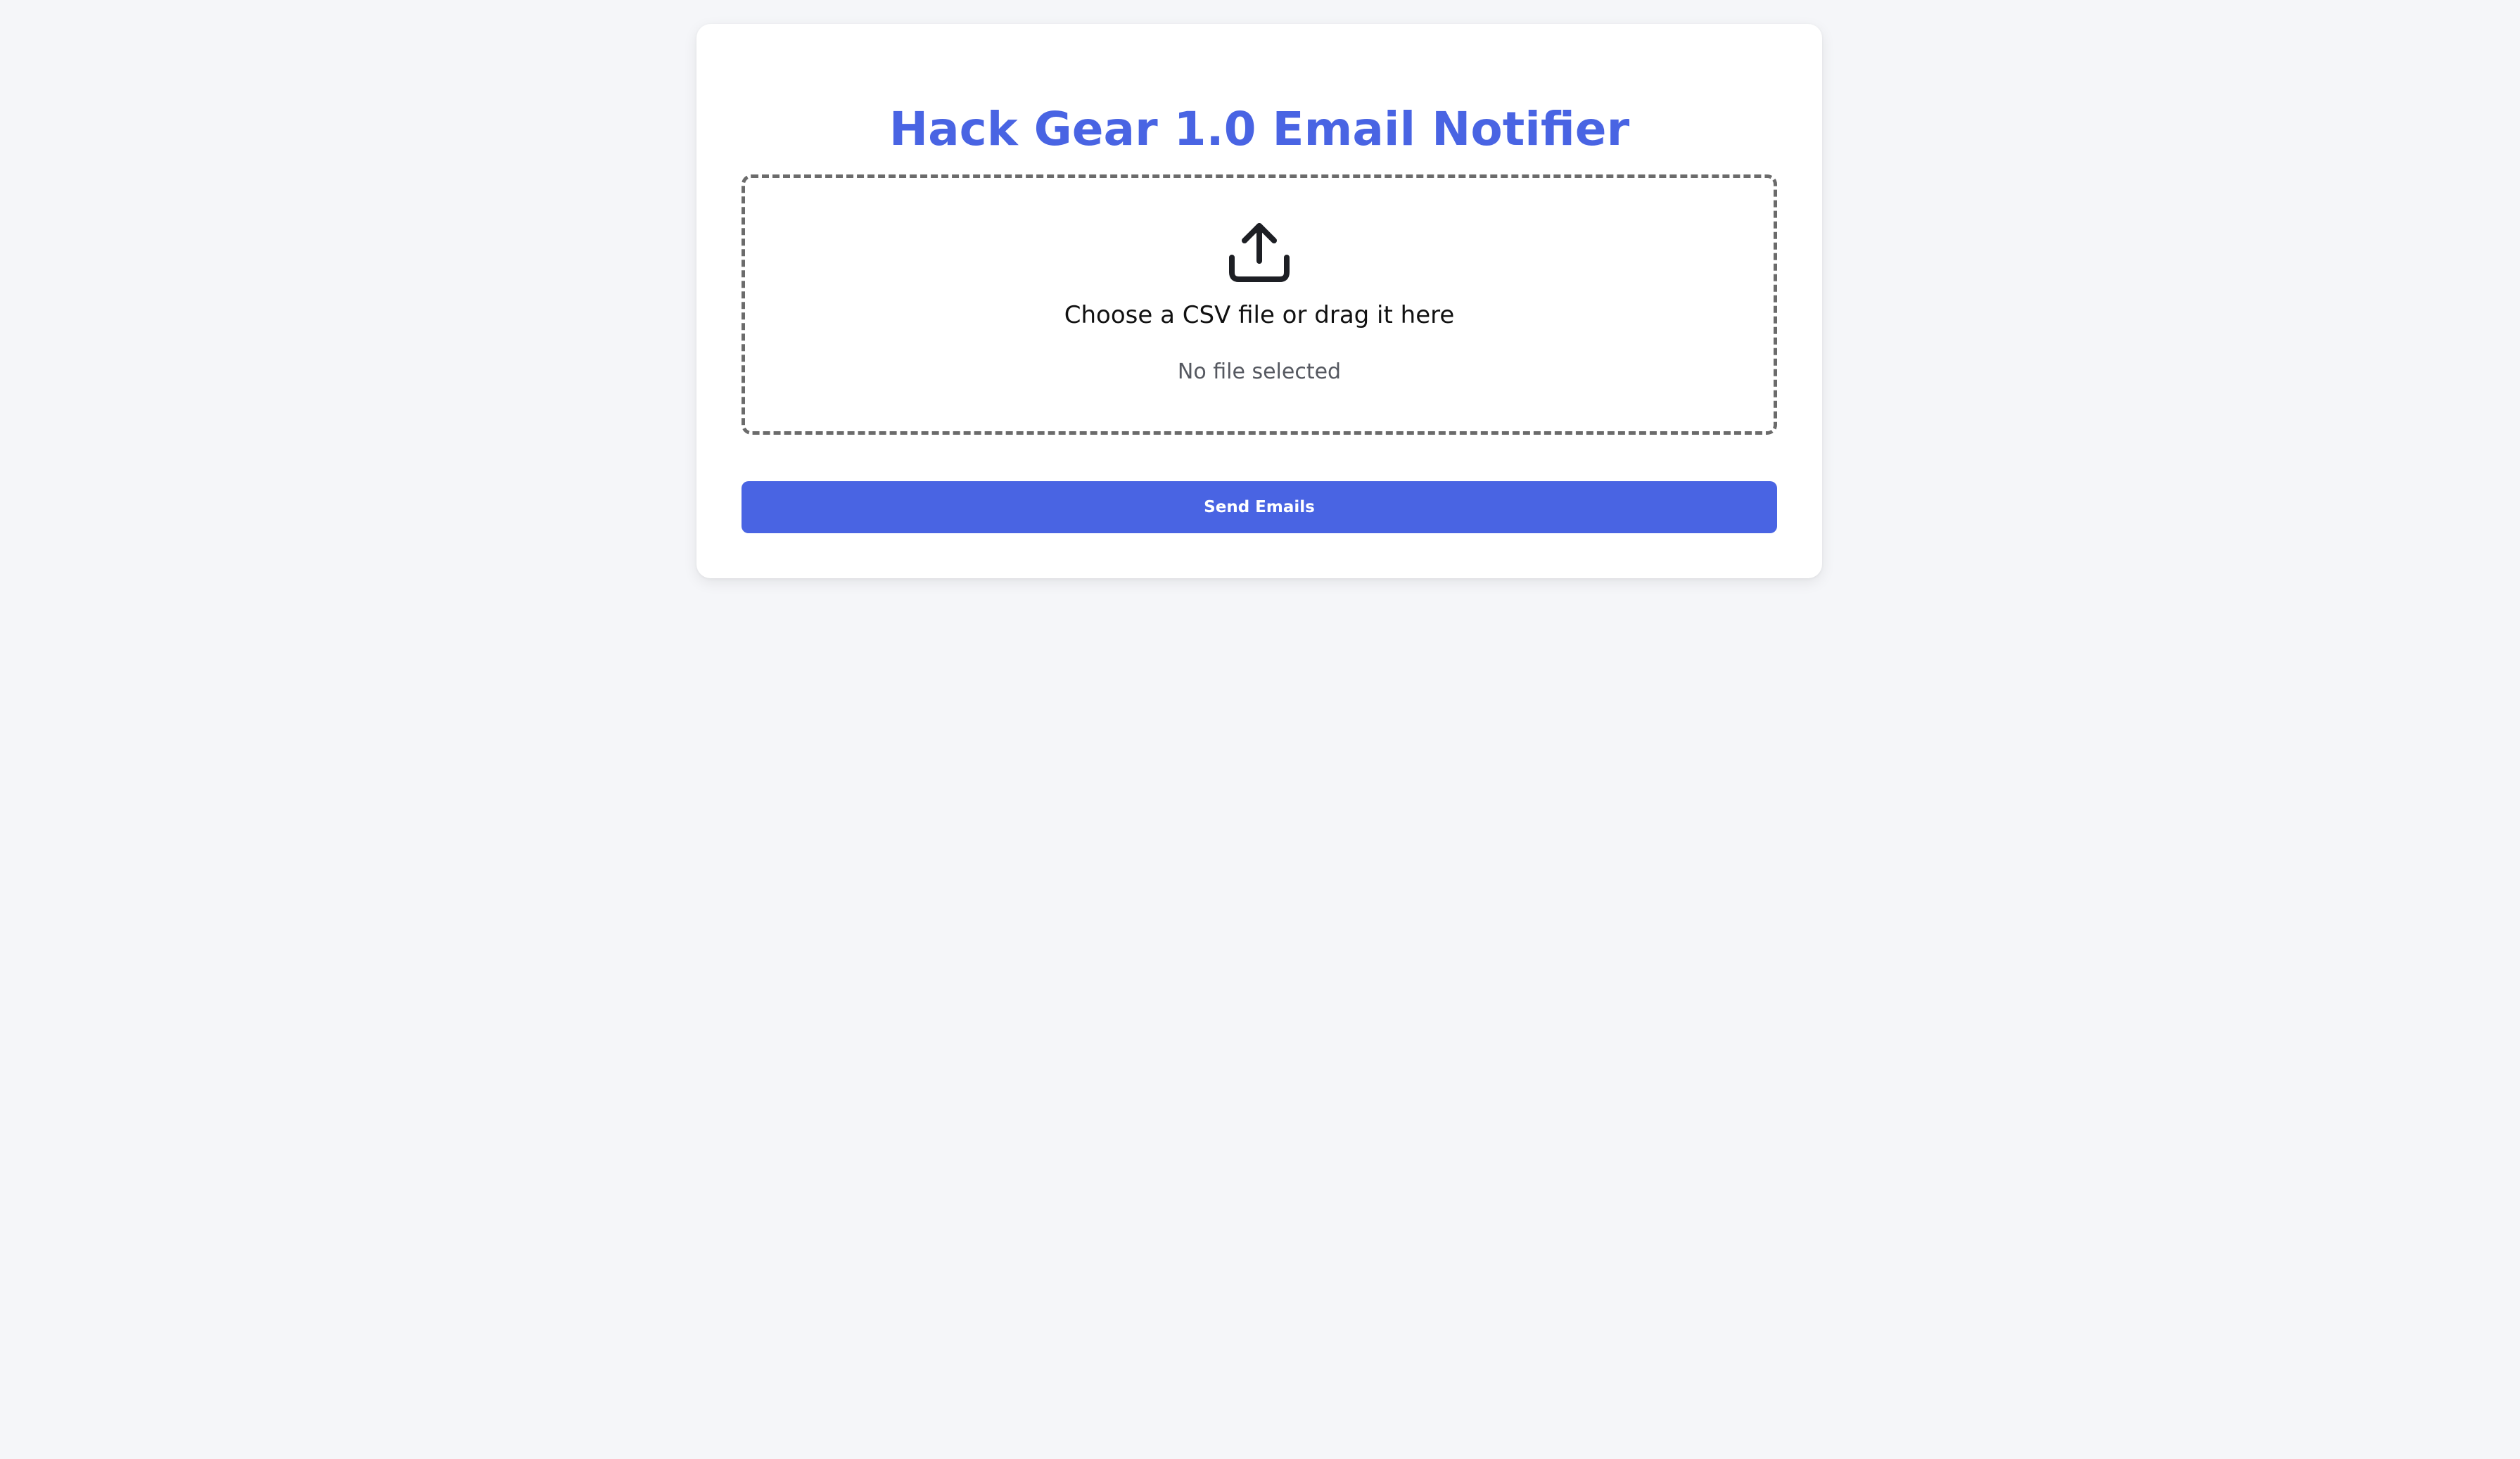 This screenshot has width=2520, height=1459. What do you see at coordinates (1260, 315) in the screenshot?
I see `dropzone-prompt: Choose a CSV file or drag it here` at bounding box center [1260, 315].